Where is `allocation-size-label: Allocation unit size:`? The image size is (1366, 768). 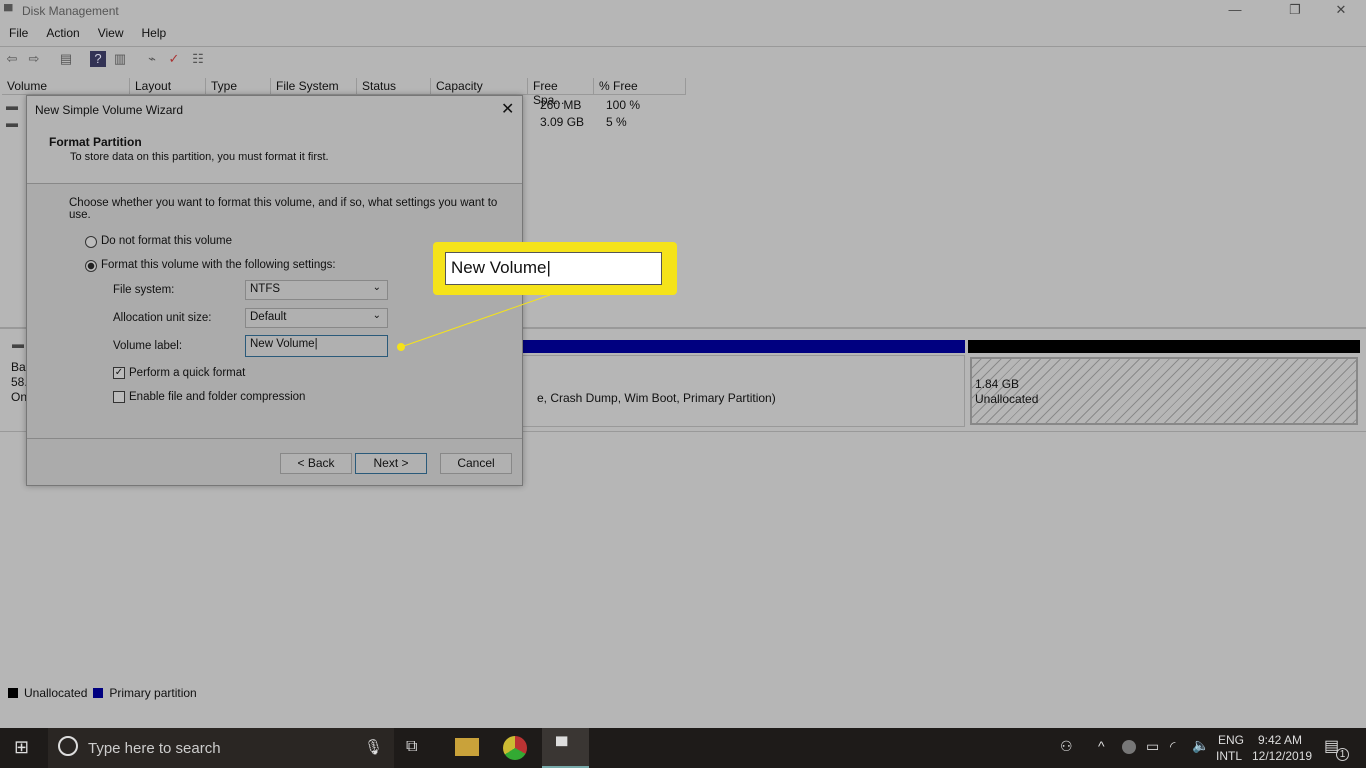 allocation-size-label: Allocation unit size: is located at coordinates (162, 318).